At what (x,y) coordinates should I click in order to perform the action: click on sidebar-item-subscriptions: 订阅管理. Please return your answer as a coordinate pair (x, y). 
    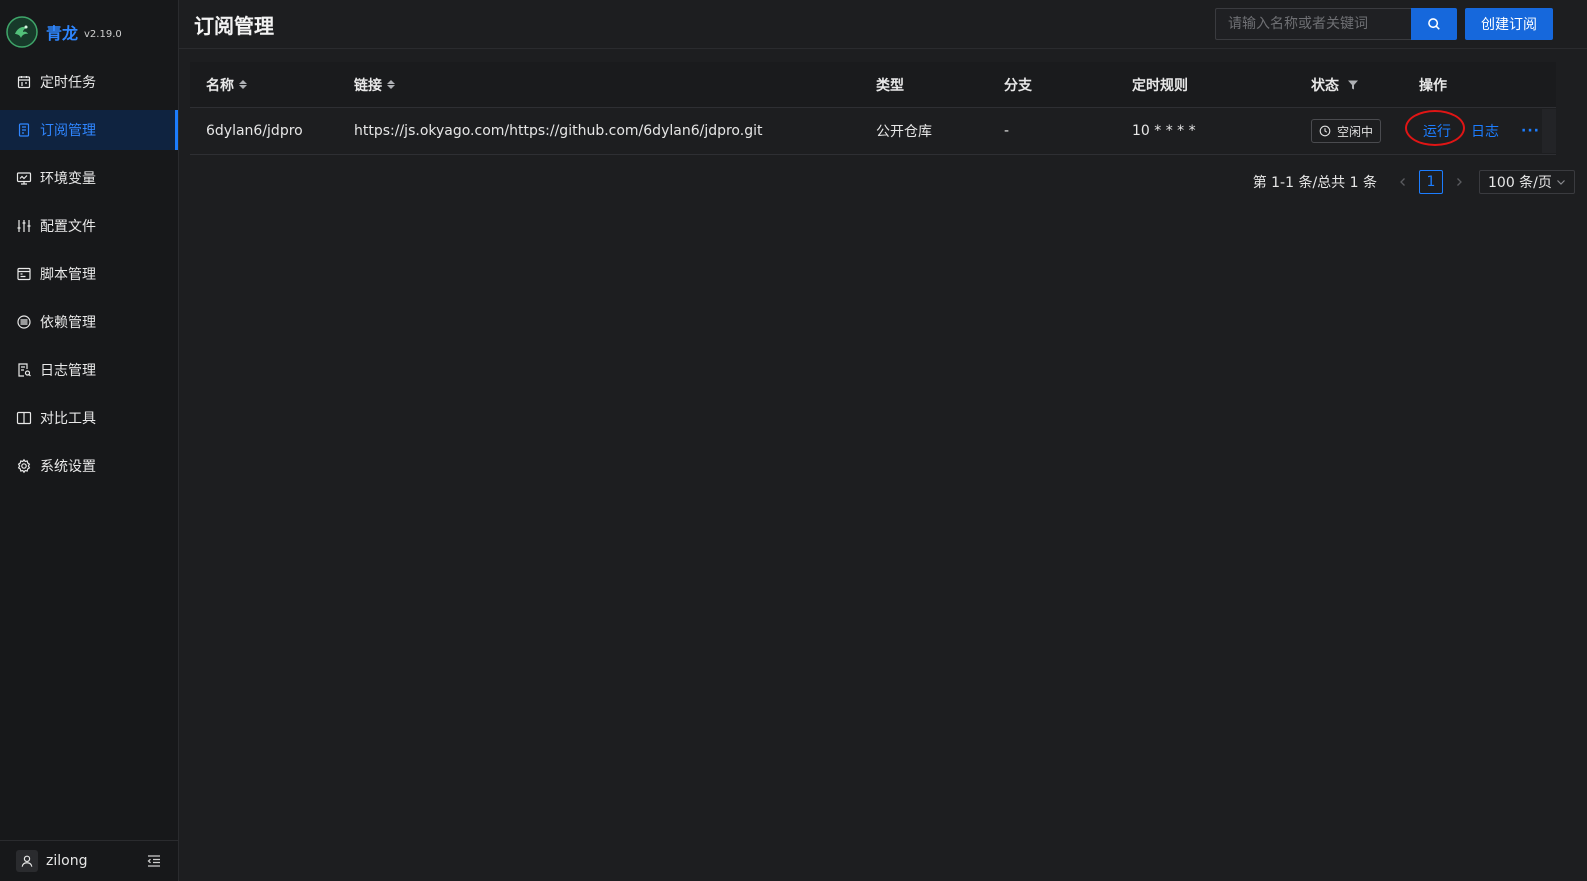
    Looking at the image, I should click on (89, 130).